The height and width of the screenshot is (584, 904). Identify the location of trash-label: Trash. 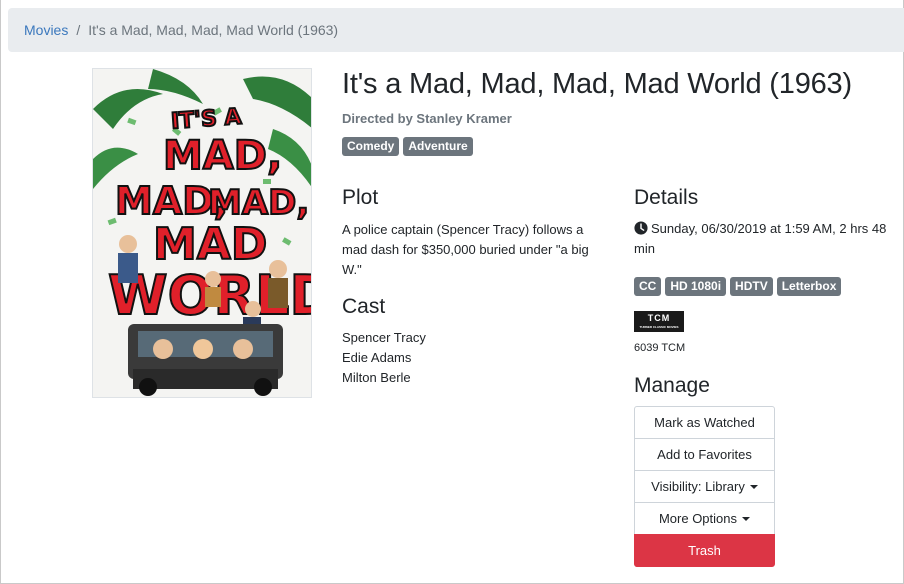
(704, 550).